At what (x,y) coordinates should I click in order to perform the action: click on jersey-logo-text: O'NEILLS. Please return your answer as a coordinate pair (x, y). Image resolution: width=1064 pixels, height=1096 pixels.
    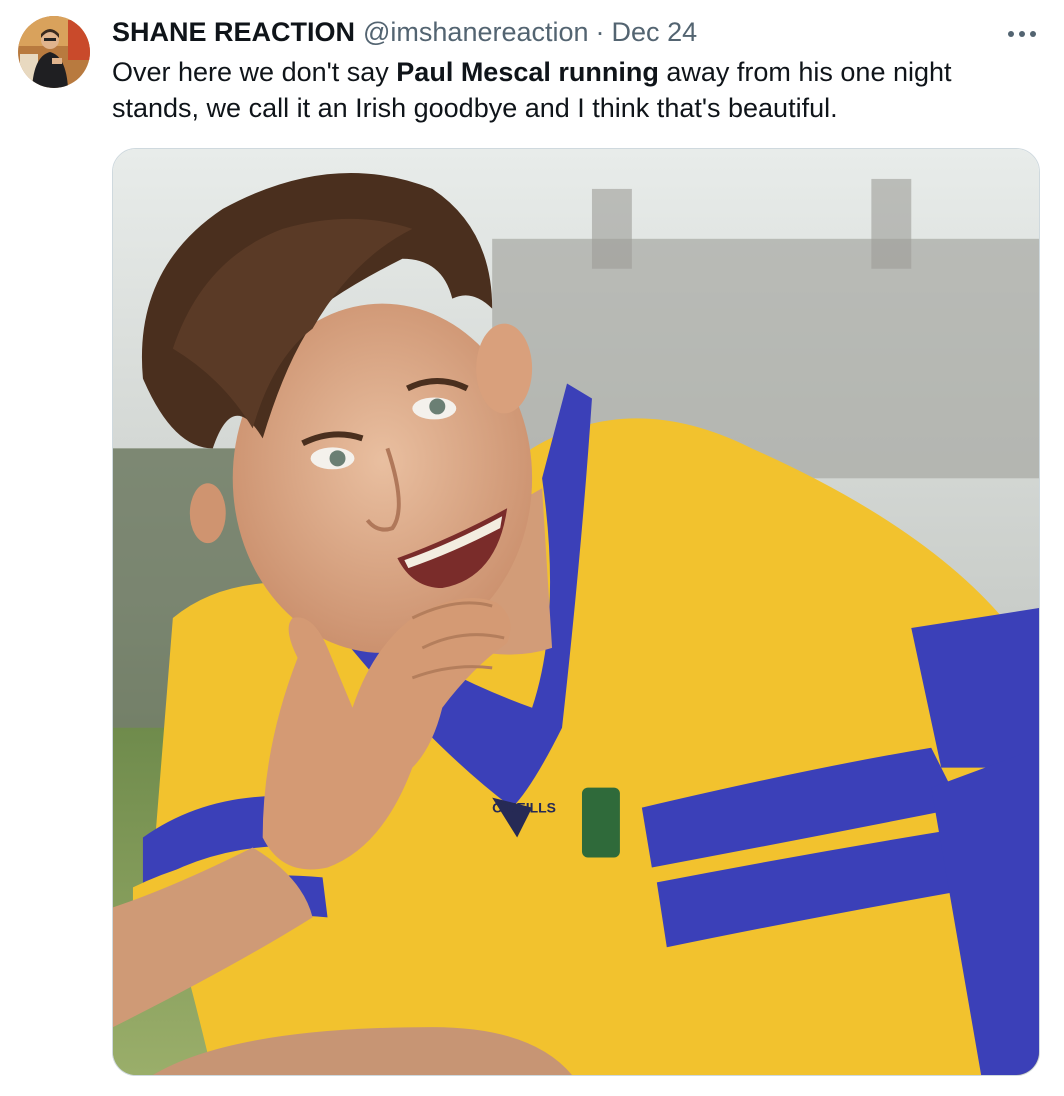
    Looking at the image, I should click on (524, 808).